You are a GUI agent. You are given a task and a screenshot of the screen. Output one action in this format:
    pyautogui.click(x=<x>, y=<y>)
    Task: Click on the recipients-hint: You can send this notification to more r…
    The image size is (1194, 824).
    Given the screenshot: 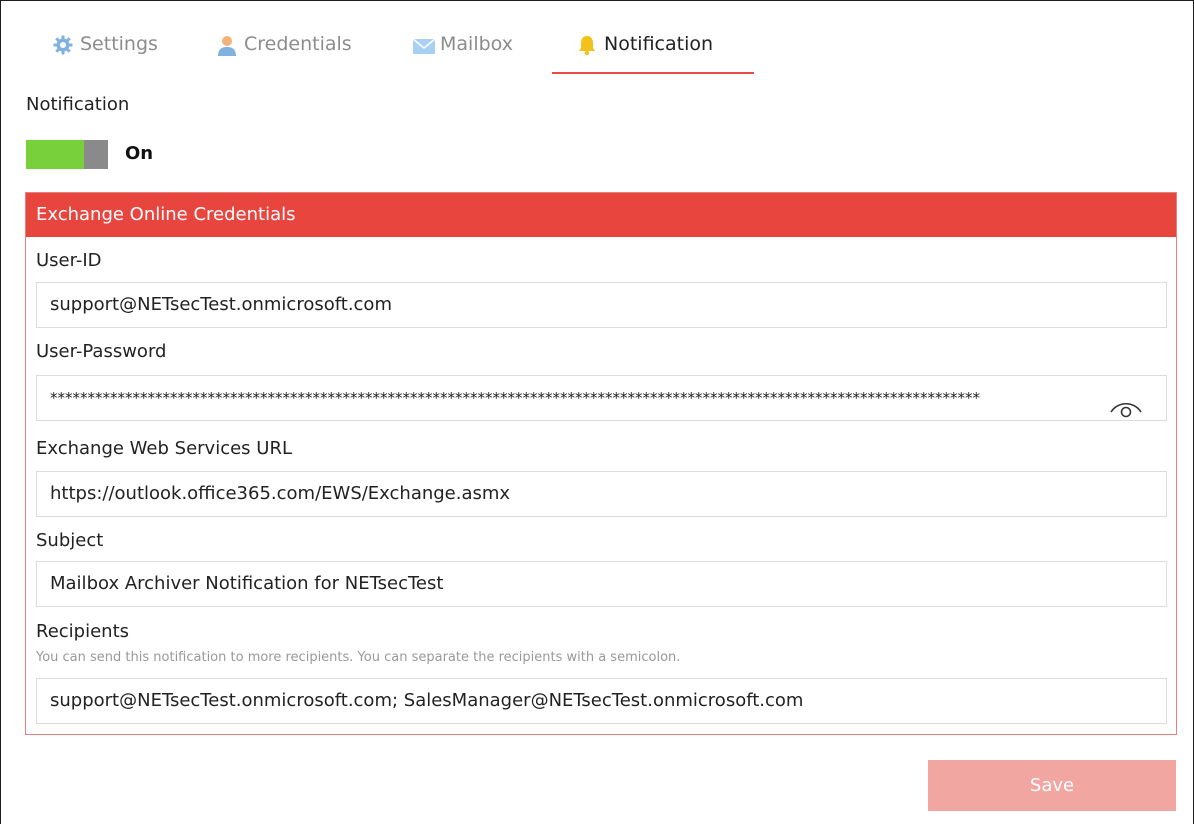 What is the action you would take?
    pyautogui.click(x=358, y=657)
    